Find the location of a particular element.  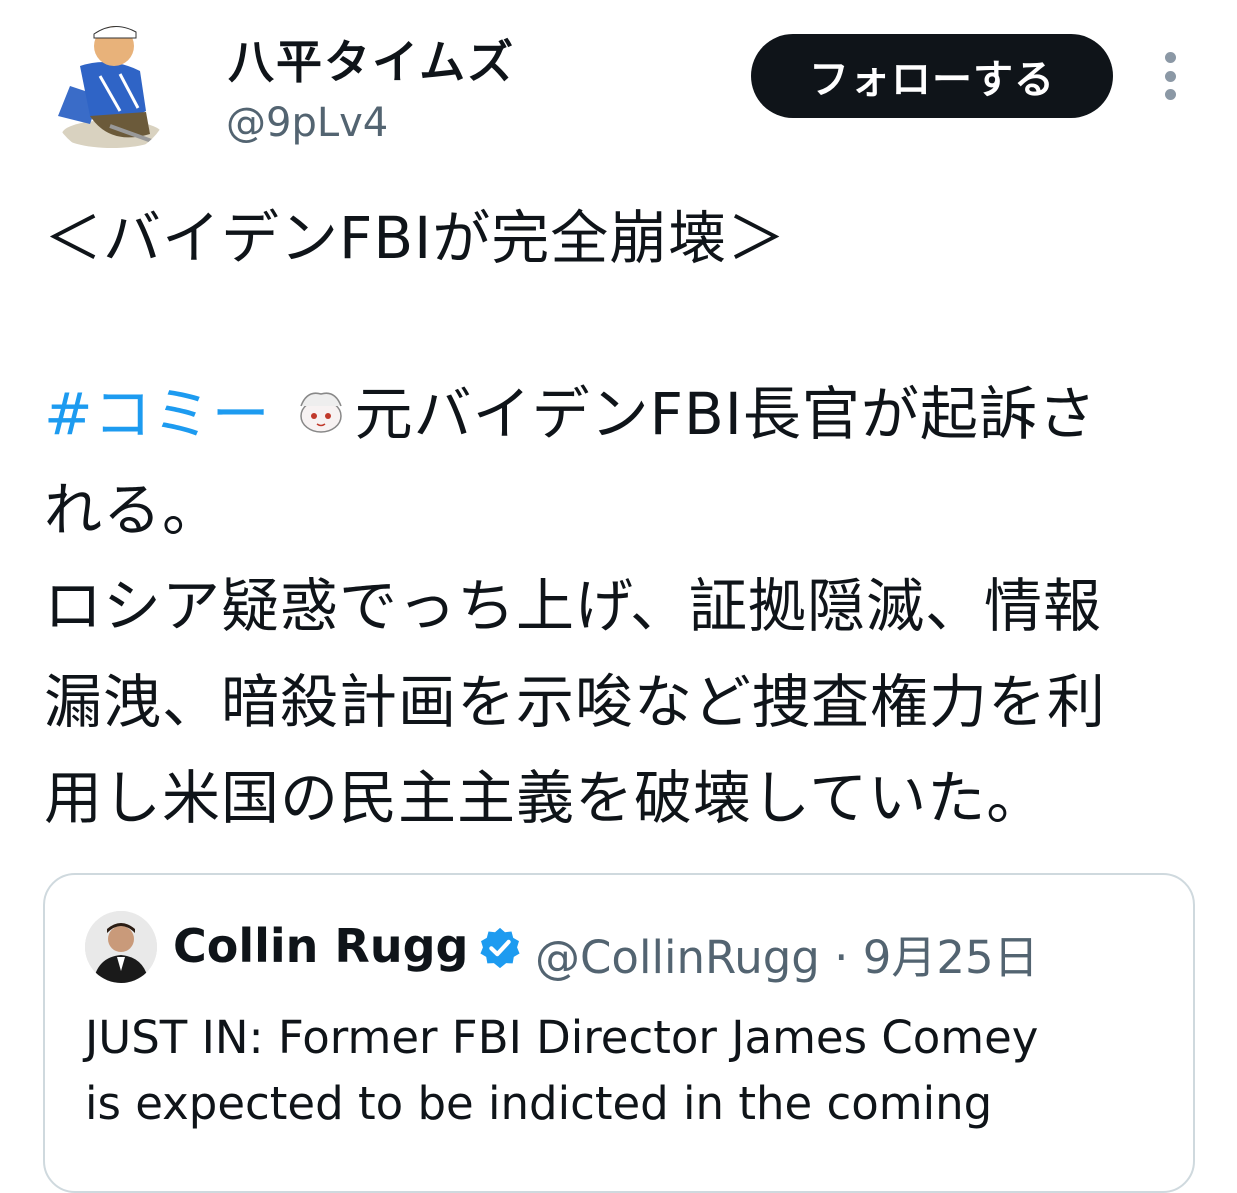

avatar-illustration is located at coordinates (110, 87).